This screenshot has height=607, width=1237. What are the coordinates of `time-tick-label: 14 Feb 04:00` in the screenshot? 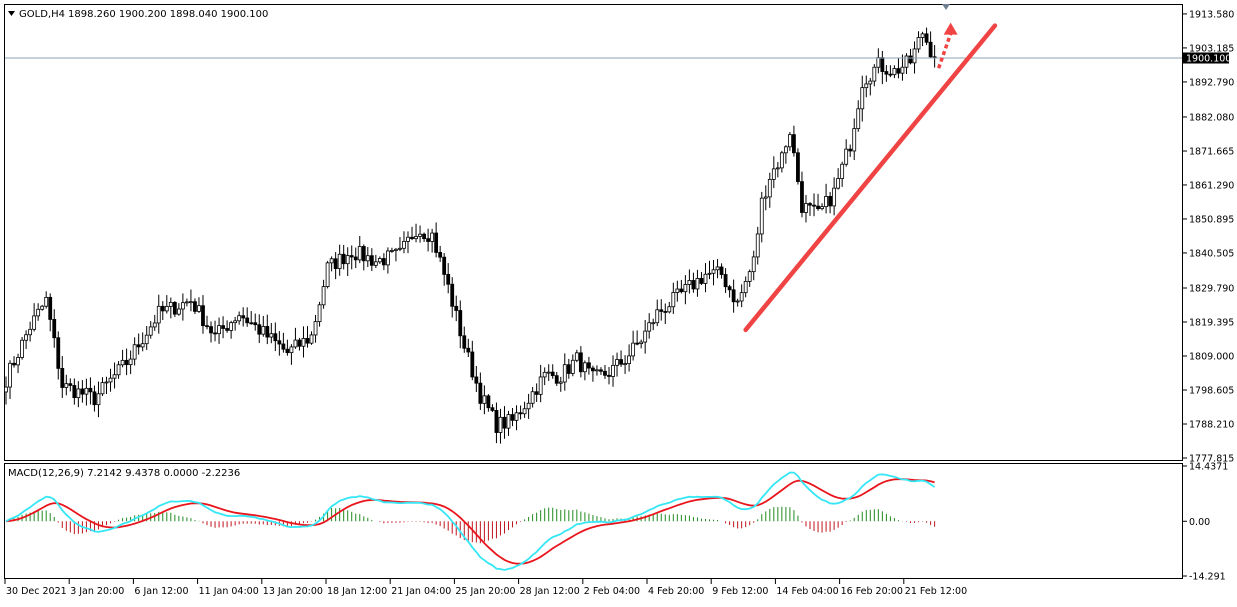 It's located at (807, 591).